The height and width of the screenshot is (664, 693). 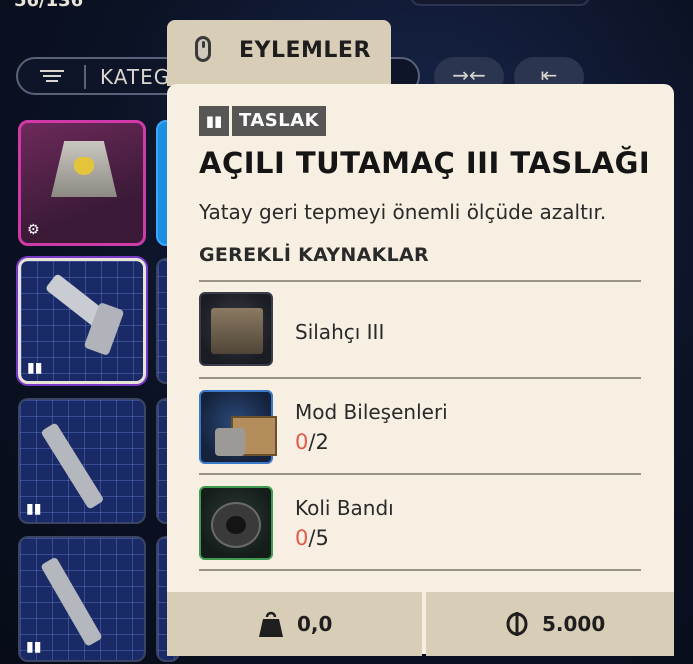 I want to click on resource-quantity: 0/5, so click(x=312, y=538).